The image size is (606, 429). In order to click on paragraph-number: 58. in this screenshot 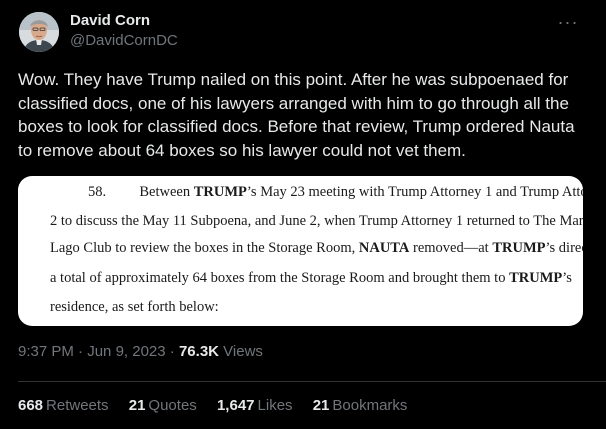, I will do `click(97, 192)`.